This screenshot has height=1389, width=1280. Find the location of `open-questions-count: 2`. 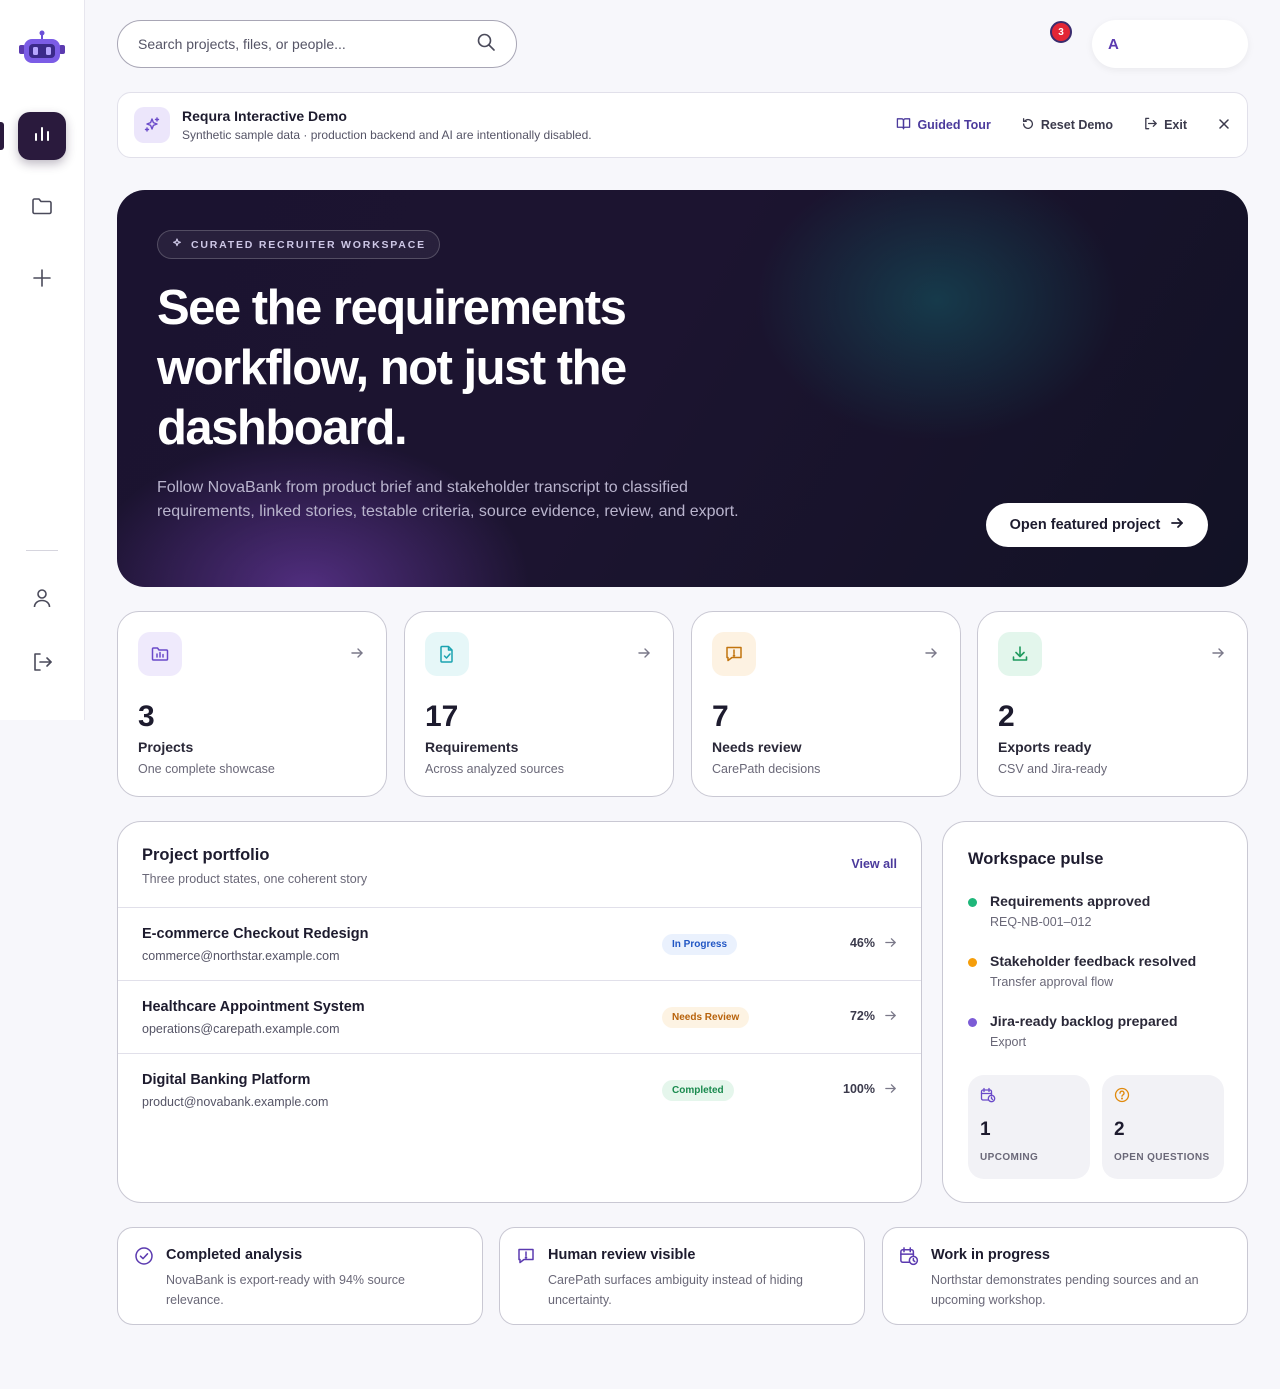

open-questions-count: 2 is located at coordinates (1119, 1129).